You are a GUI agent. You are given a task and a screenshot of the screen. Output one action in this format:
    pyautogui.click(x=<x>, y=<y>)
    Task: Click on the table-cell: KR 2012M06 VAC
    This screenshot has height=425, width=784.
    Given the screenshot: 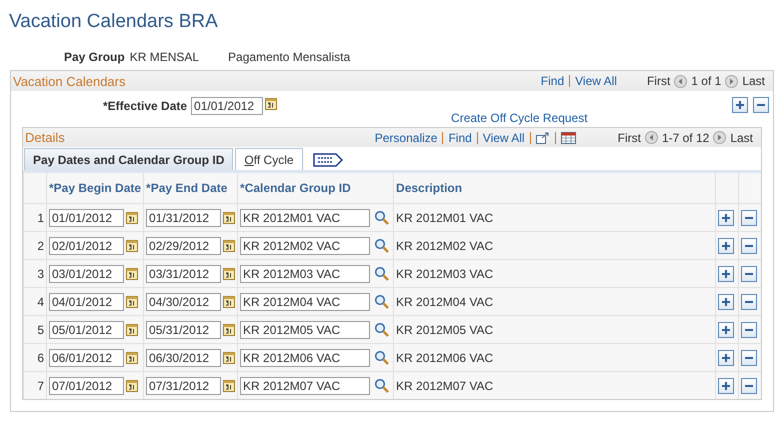 What is the action you would take?
    pyautogui.click(x=554, y=358)
    